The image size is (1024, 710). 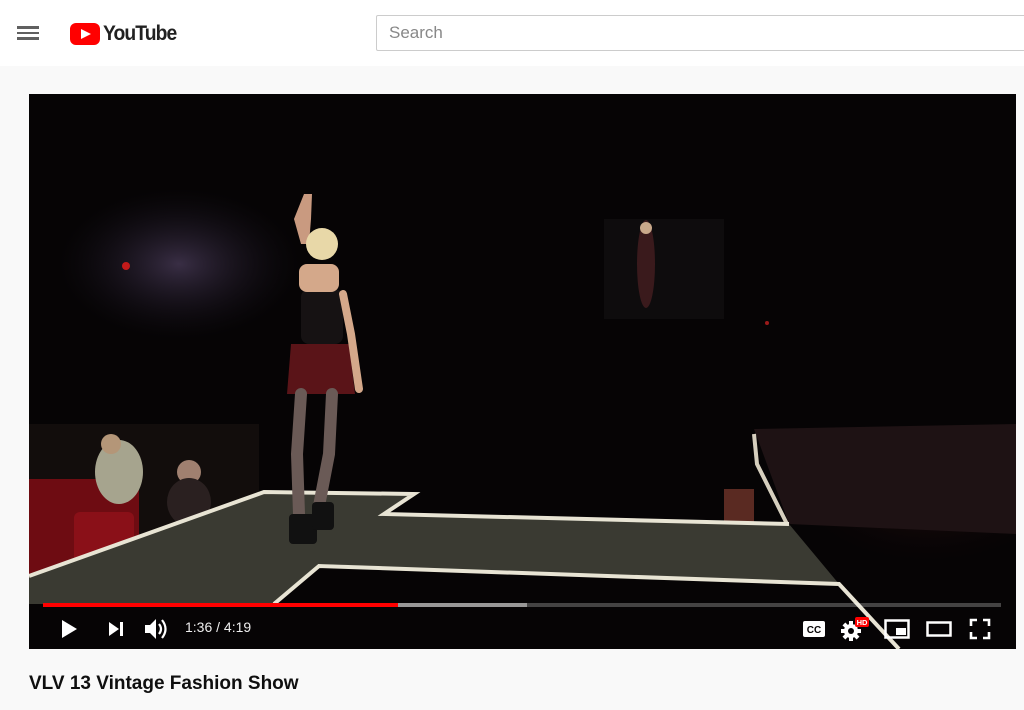 I want to click on theater-mode-button, so click(x=939, y=629).